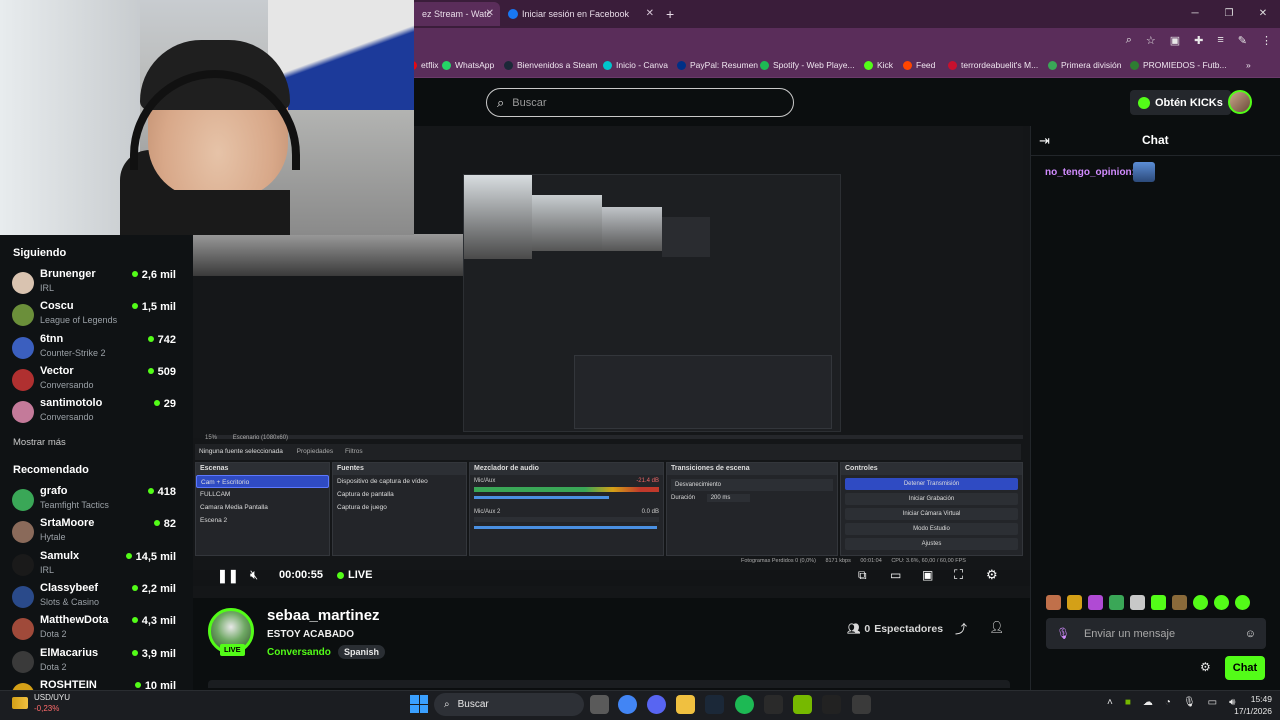 Image resolution: width=1280 pixels, height=720 pixels. Describe the element at coordinates (419, 704) in the screenshot. I see `windows-start-icon` at that location.